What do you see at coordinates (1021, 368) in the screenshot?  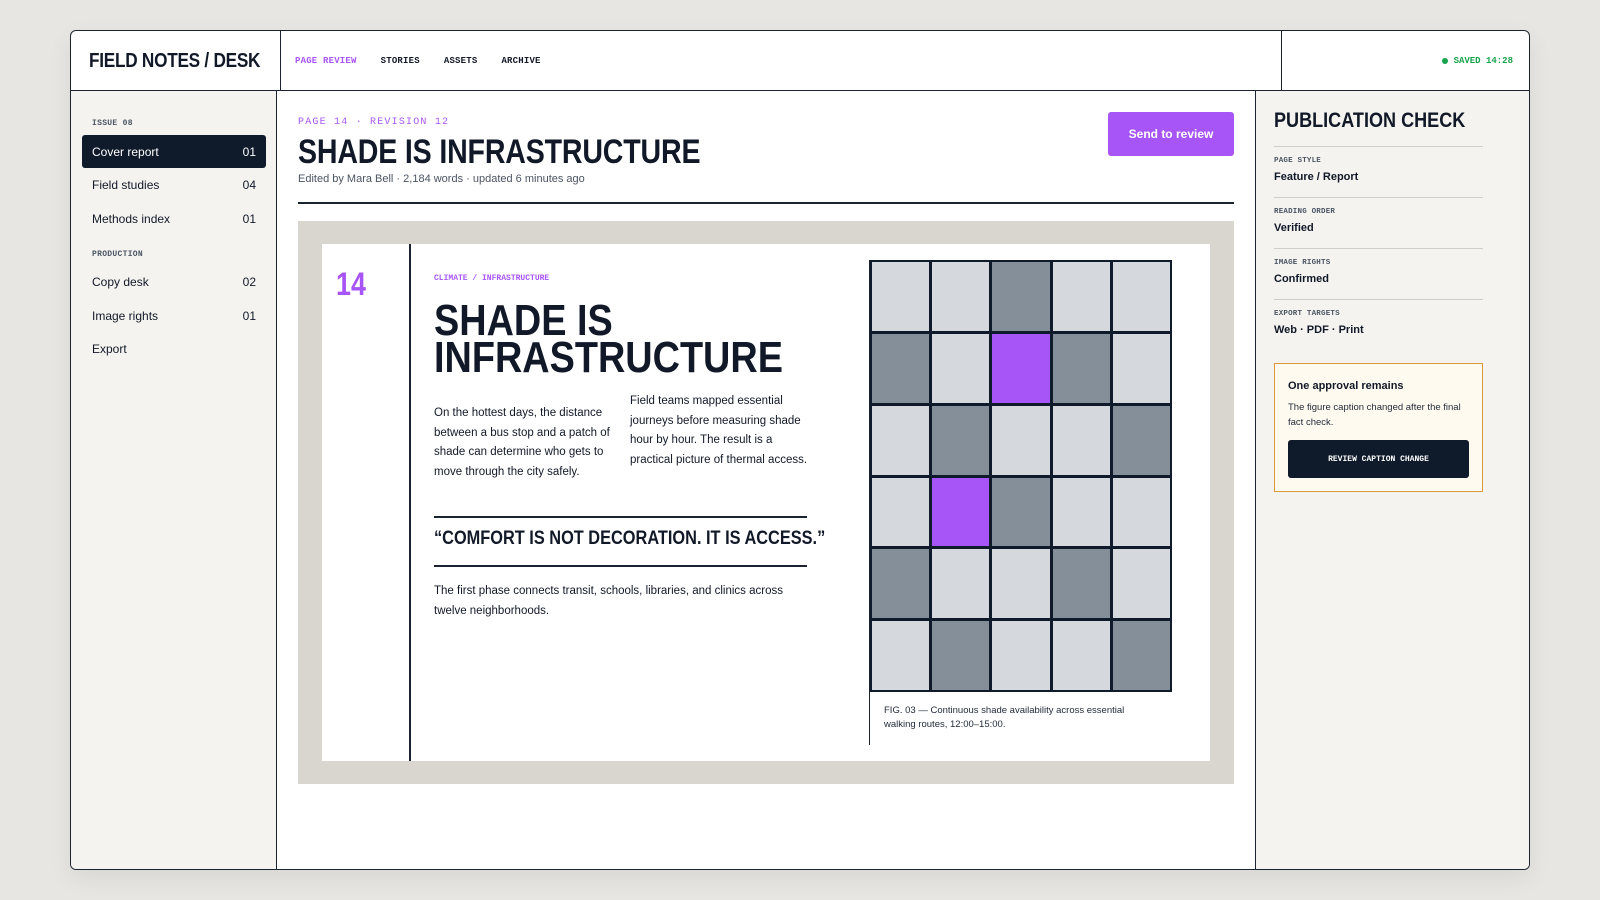 I see `grid-cell-accent` at bounding box center [1021, 368].